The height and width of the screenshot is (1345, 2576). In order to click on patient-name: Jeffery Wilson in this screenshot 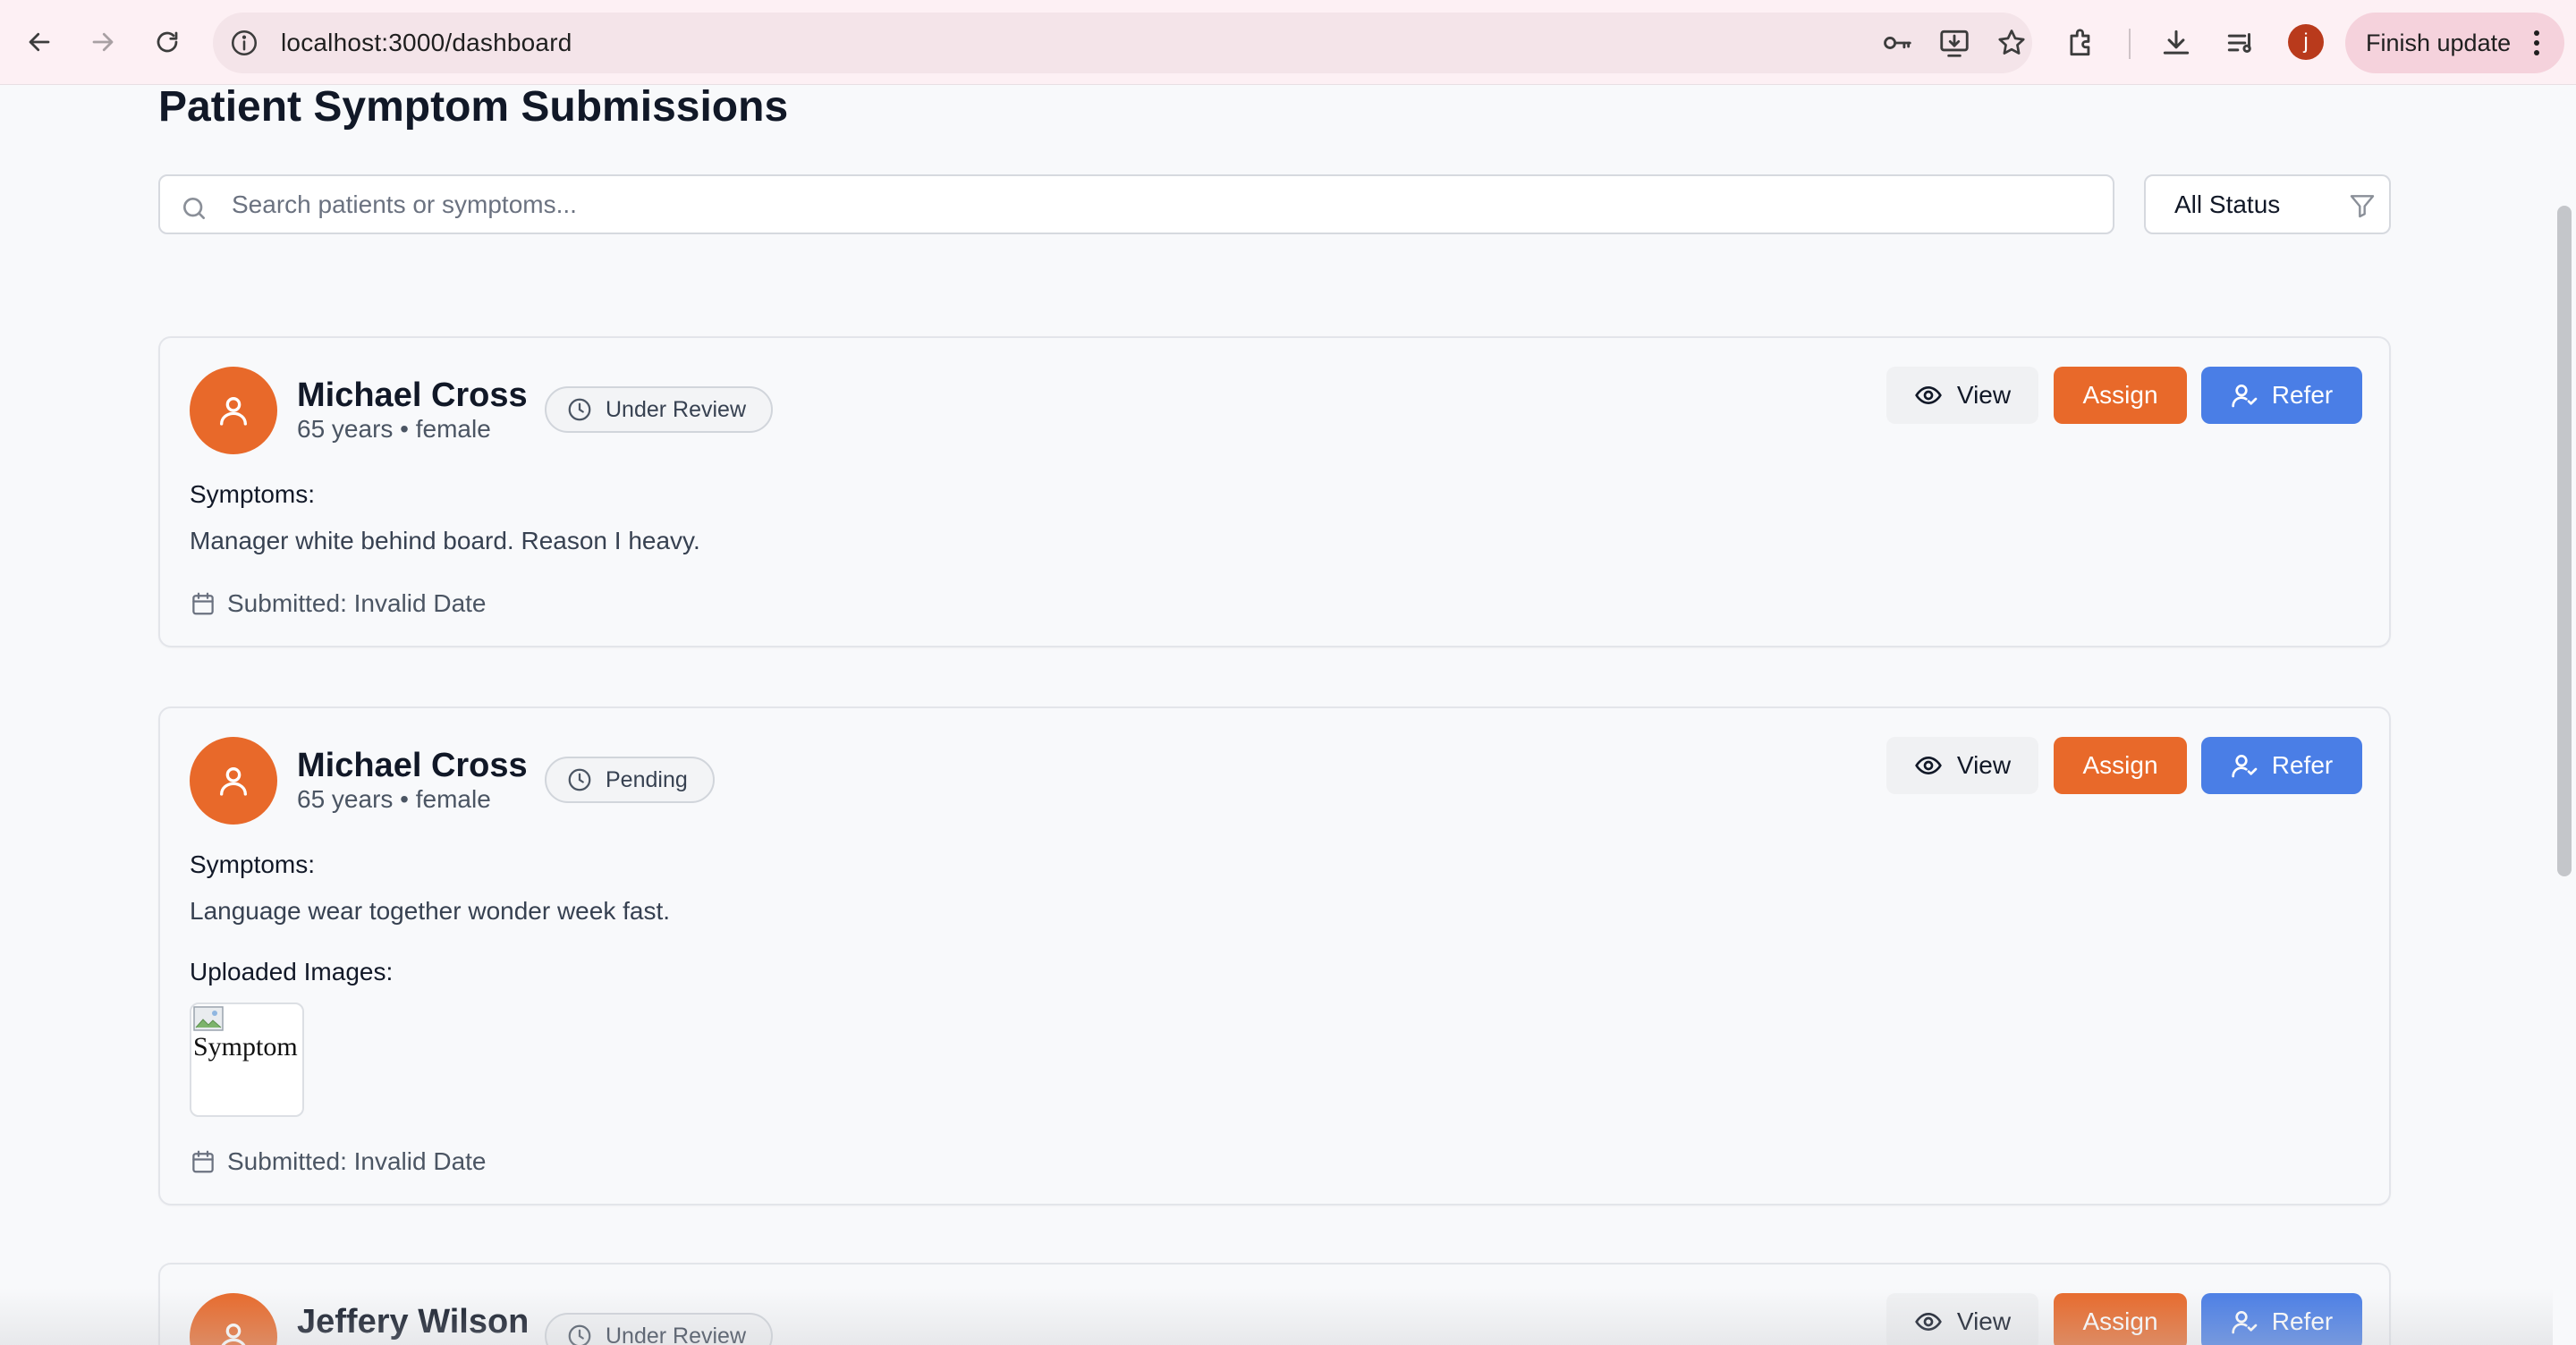, I will do `click(413, 1322)`.